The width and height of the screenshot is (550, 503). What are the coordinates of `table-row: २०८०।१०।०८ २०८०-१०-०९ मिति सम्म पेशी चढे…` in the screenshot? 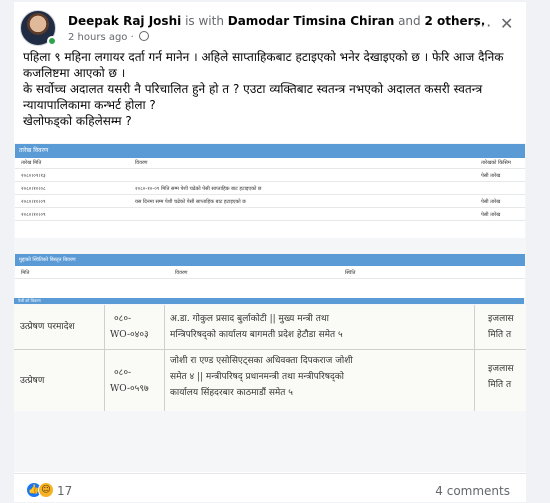 It's located at (270, 189).